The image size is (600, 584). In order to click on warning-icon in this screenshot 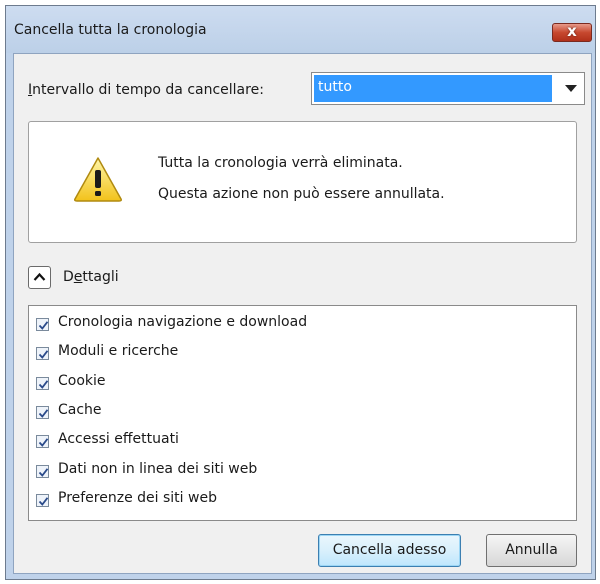, I will do `click(98, 179)`.